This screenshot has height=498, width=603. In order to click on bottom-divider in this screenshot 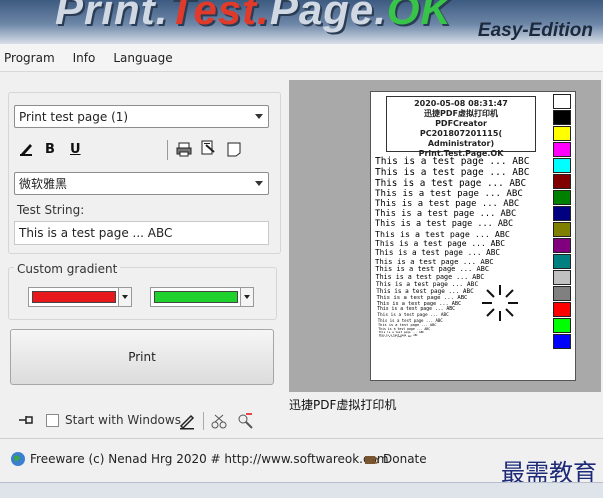, I will do `click(203, 421)`.